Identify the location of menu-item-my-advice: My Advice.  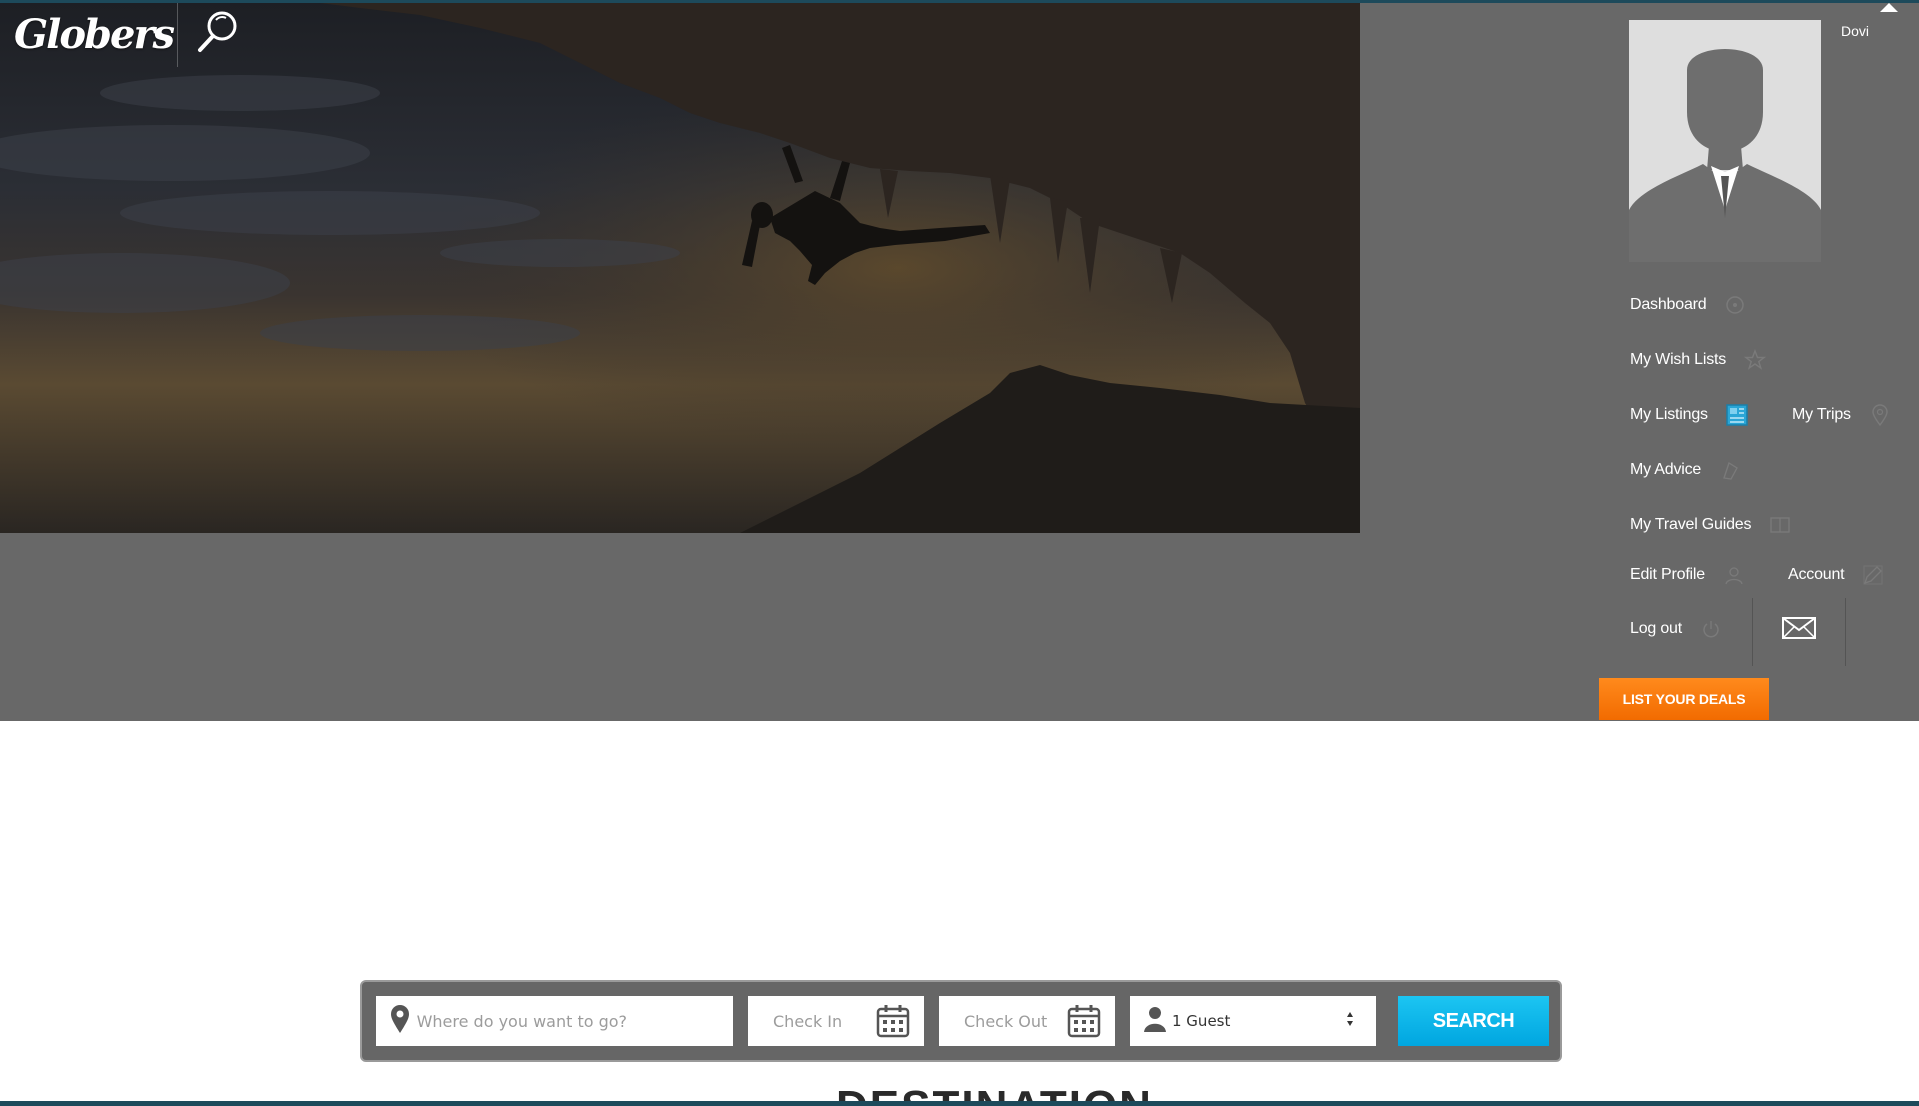
(1685, 470).